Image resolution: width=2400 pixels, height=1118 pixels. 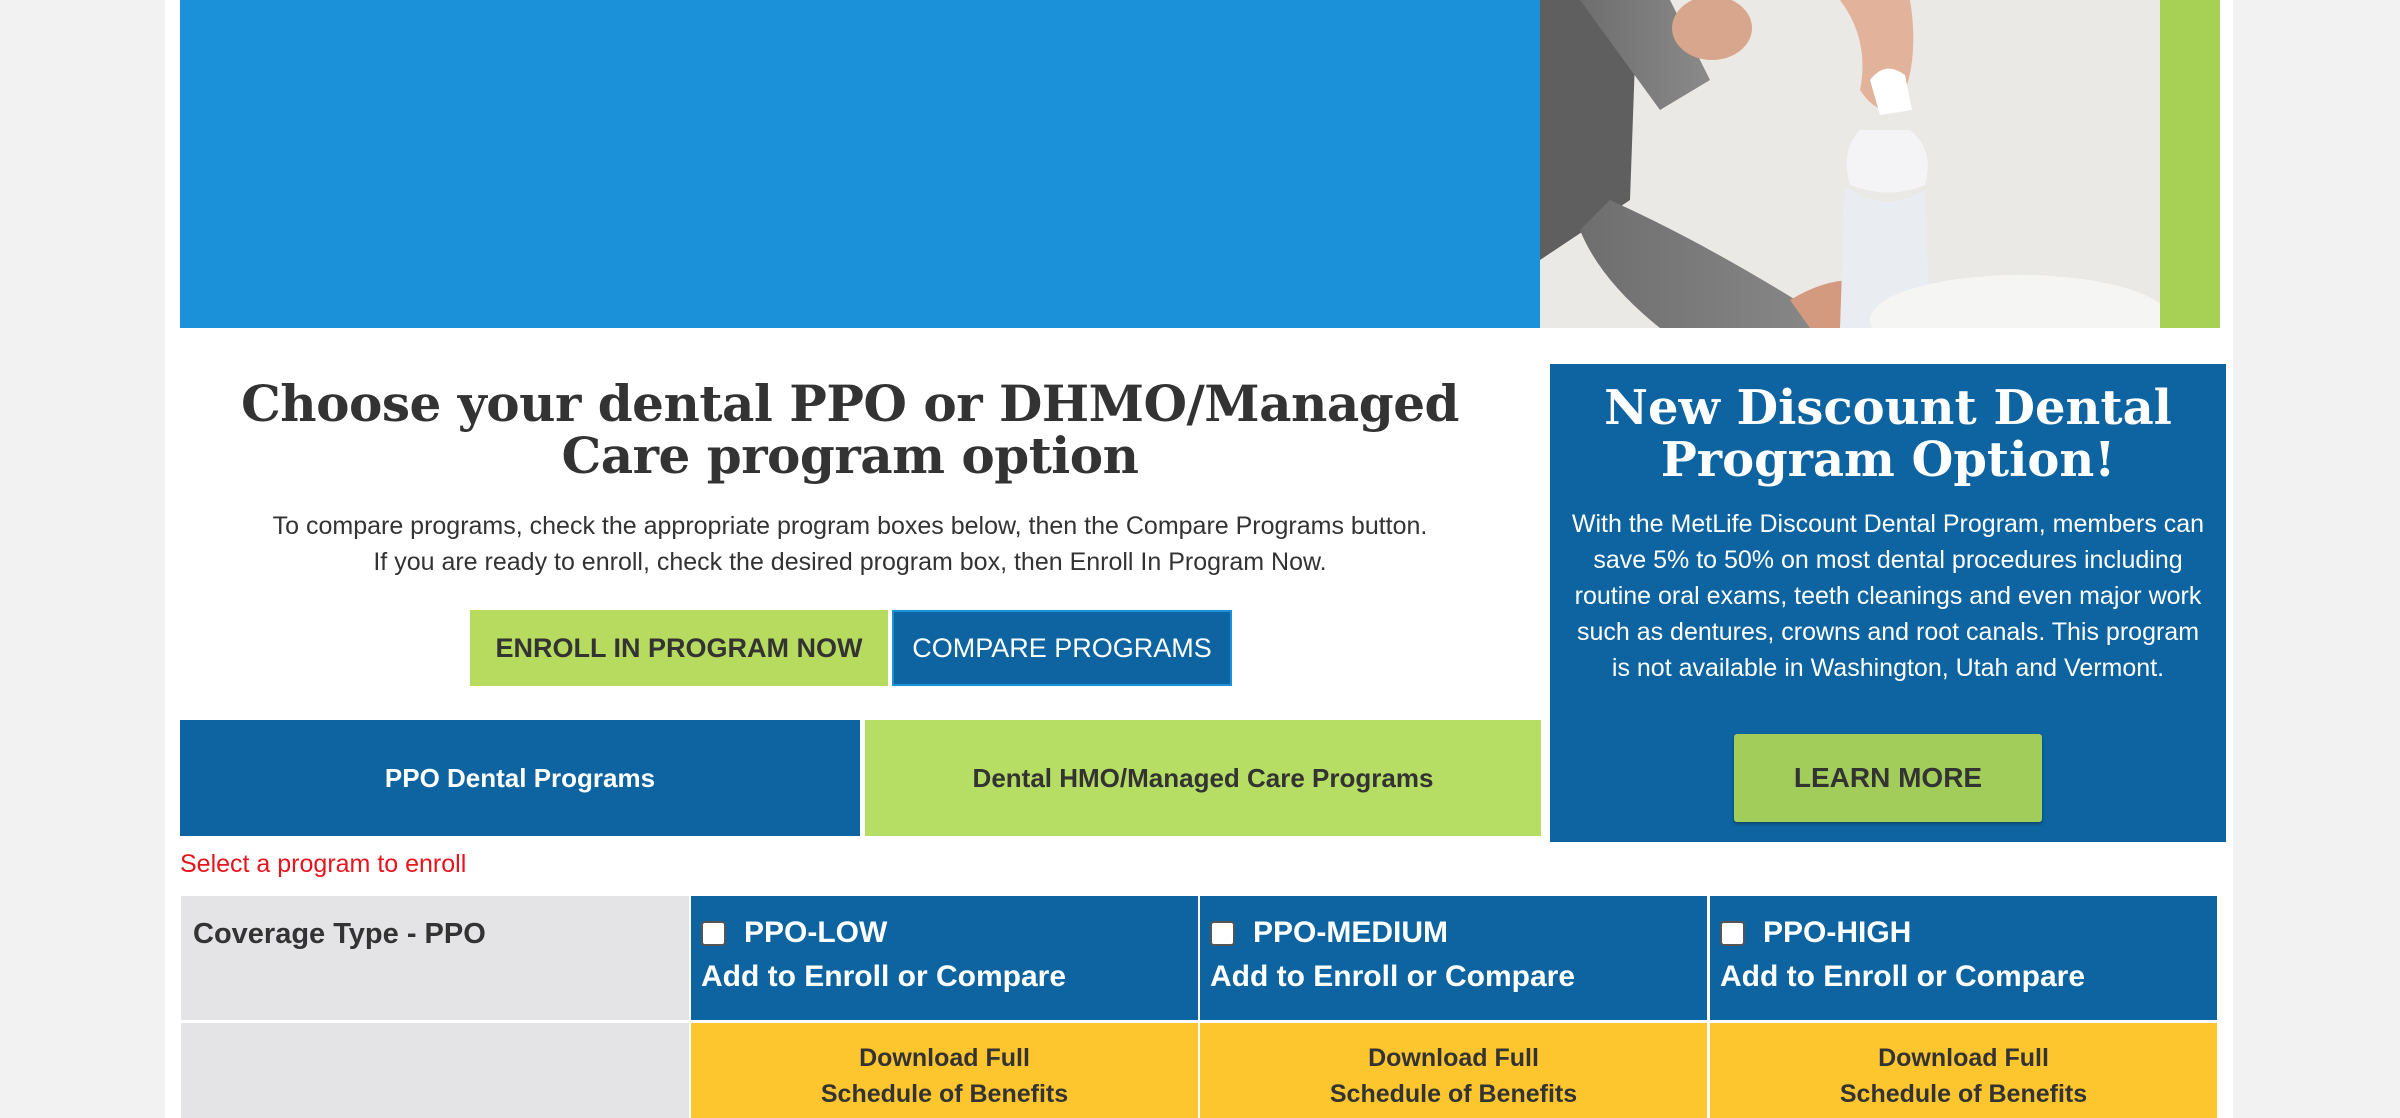 I want to click on download-benefits-ppo-low: Download Full Schedule of Benefits, so click(x=944, y=1070).